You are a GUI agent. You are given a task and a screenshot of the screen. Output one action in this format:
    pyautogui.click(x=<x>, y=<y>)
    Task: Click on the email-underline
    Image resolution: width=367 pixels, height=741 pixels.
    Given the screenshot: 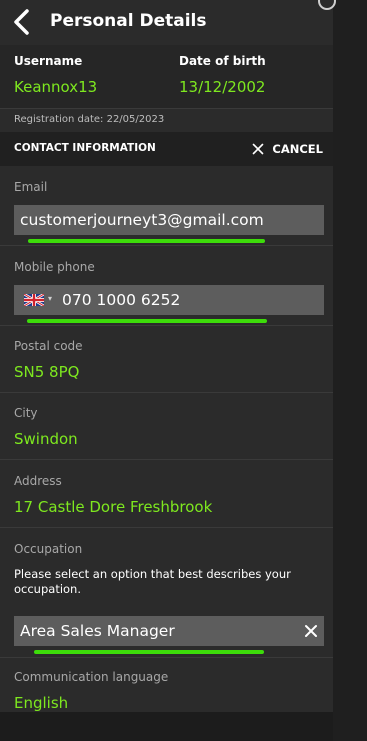 What is the action you would take?
    pyautogui.click(x=146, y=241)
    